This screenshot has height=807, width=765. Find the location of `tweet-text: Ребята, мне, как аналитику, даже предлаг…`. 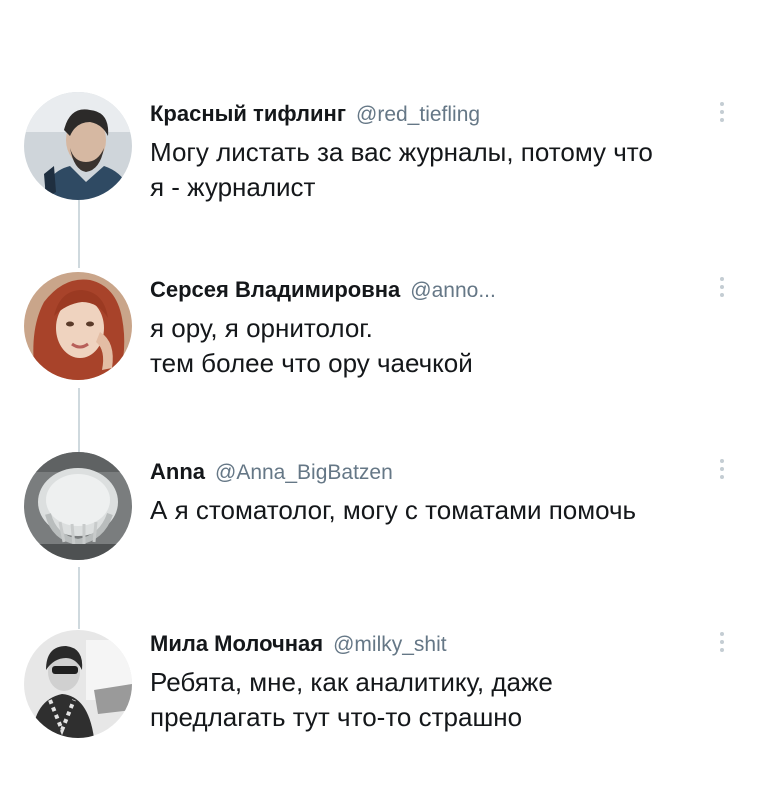

tweet-text: Ребята, мне, как аналитику, даже предлаг… is located at coordinates (351, 699).